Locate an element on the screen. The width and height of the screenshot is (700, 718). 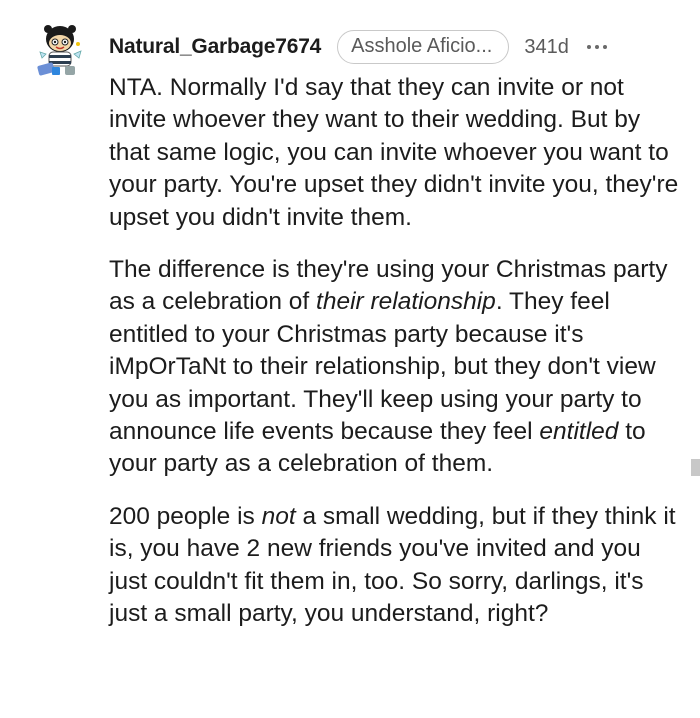
username-link: Natural_Garbage7674 is located at coordinates (215, 47).